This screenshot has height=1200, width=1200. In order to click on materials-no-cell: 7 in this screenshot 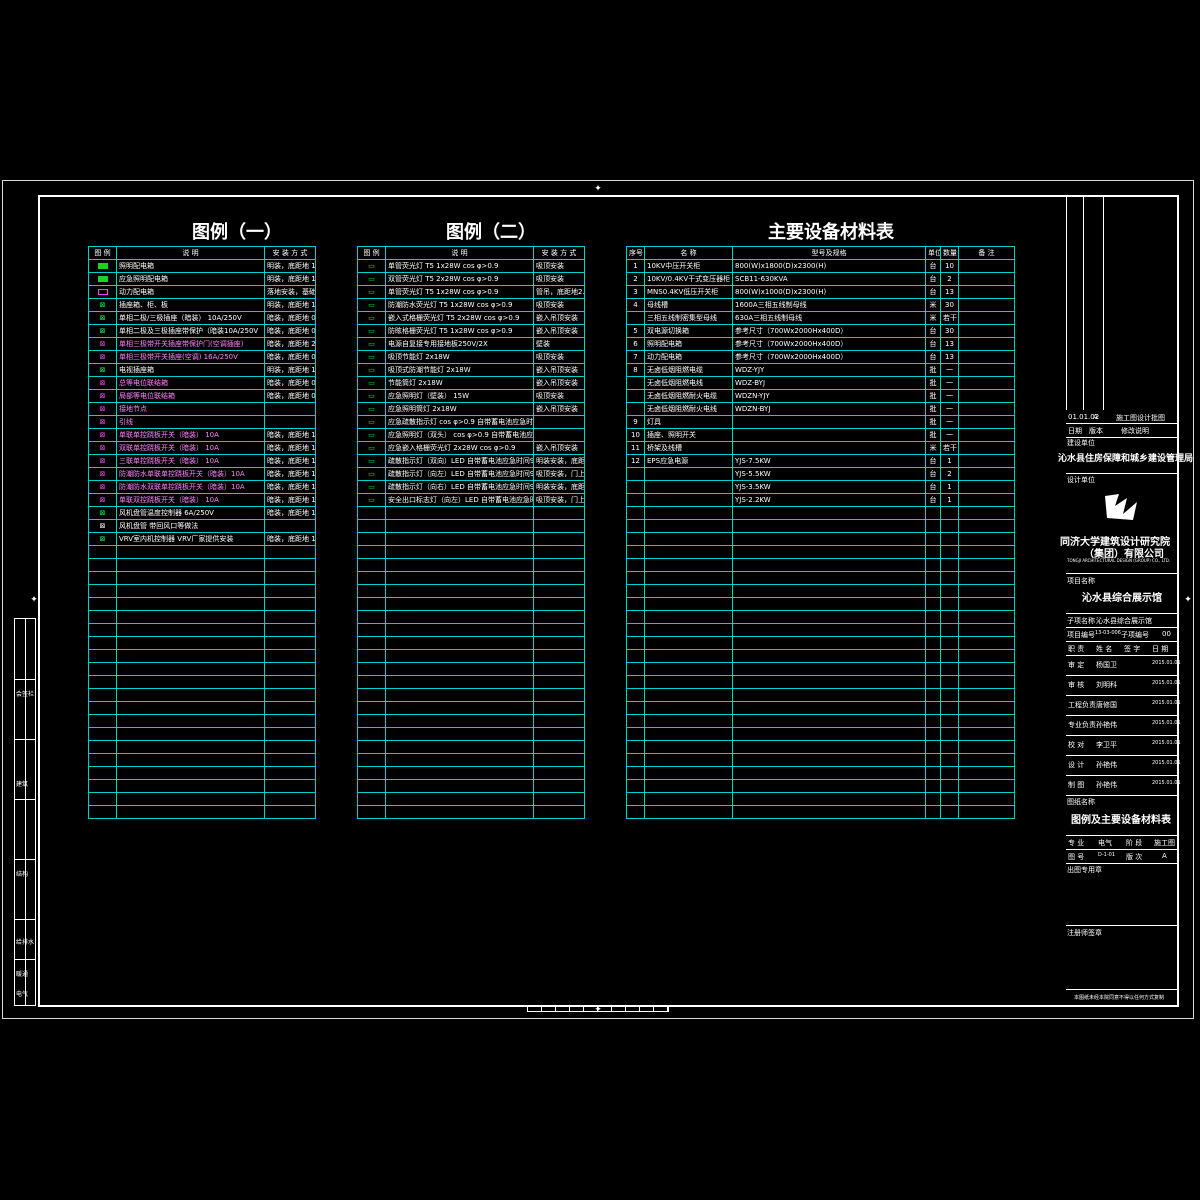, I will do `click(635, 357)`.